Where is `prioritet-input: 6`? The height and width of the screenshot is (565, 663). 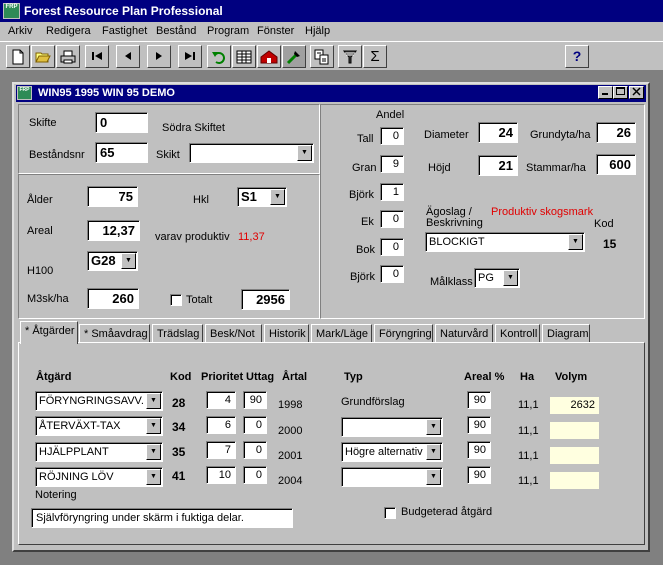 prioritet-input: 6 is located at coordinates (221, 425).